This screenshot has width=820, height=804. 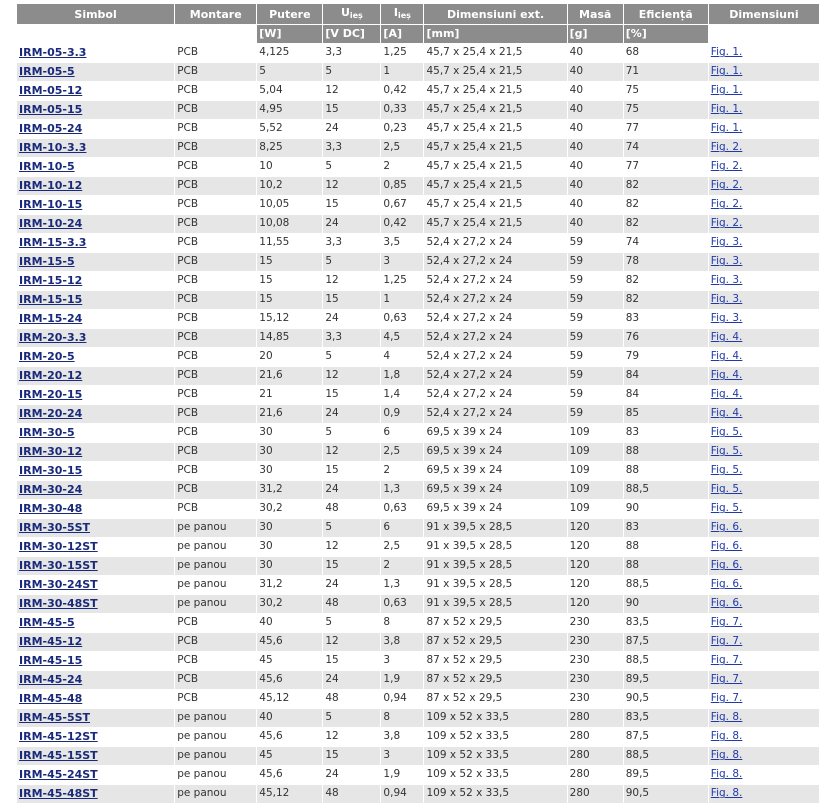 What do you see at coordinates (763, 14) in the screenshot?
I see `header-dimensiuni: Dimensiuni` at bounding box center [763, 14].